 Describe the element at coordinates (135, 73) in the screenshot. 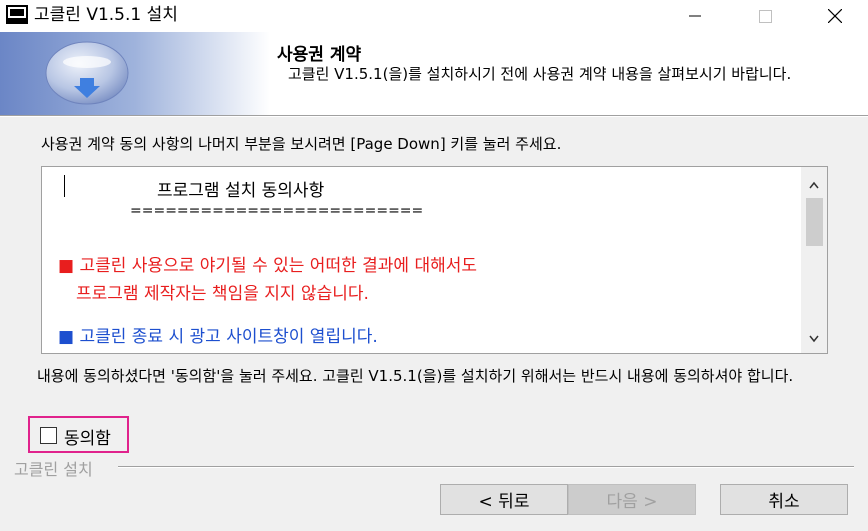

I see `header-banner` at that location.